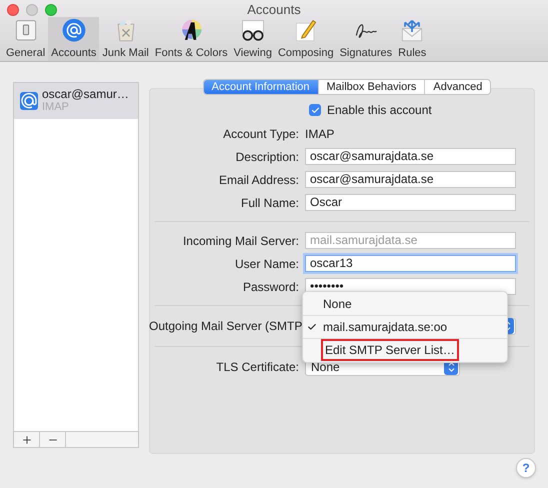 Image resolution: width=548 pixels, height=488 pixels. What do you see at coordinates (252, 39) in the screenshot?
I see `toolbar-button: Viewing` at bounding box center [252, 39].